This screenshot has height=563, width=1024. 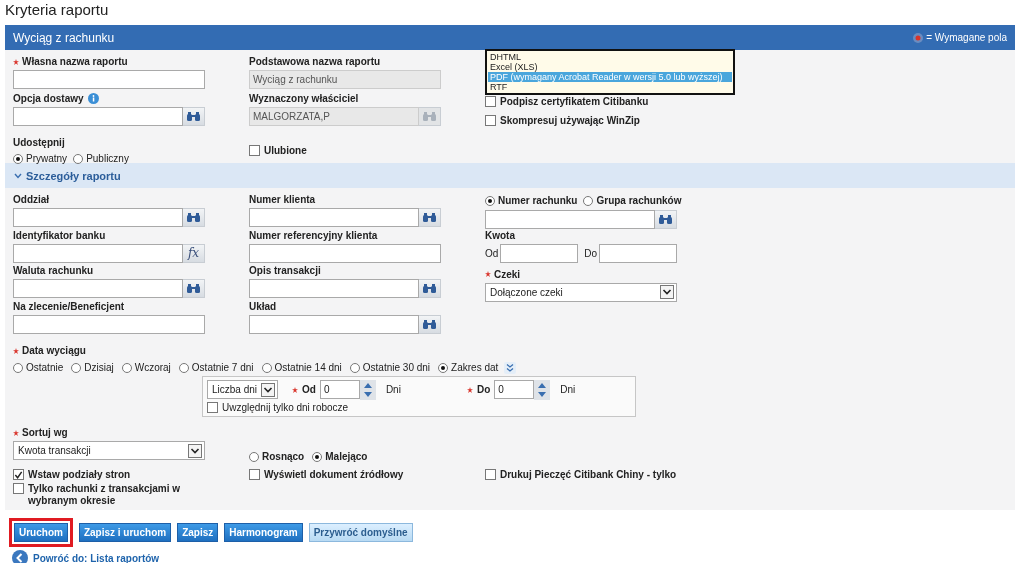 What do you see at coordinates (109, 450) in the screenshot?
I see `dropdown: Kwota transakcji` at bounding box center [109, 450].